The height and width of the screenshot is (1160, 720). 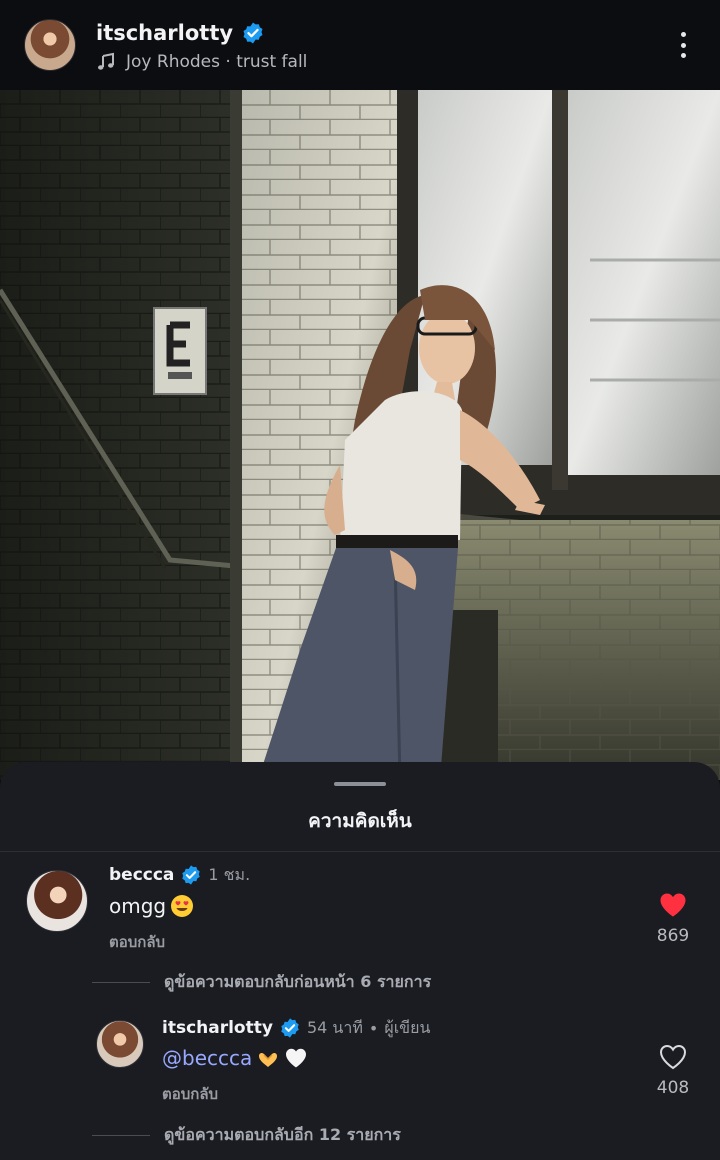 What do you see at coordinates (298, 981) in the screenshot?
I see `view-previous-replies-label: ดูข้อความตอบกลับก่อนหน้า 6 รายการ` at bounding box center [298, 981].